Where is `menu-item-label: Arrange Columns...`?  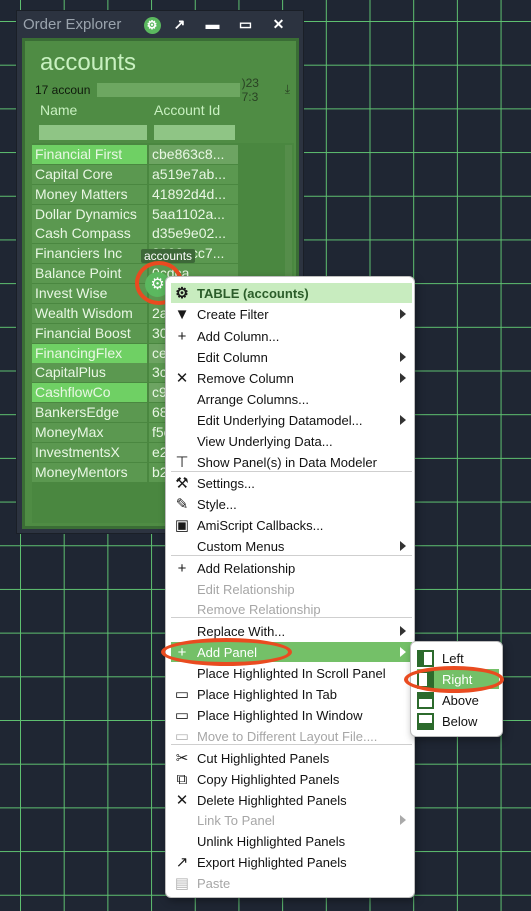
menu-item-label: Arrange Columns... is located at coordinates (253, 399).